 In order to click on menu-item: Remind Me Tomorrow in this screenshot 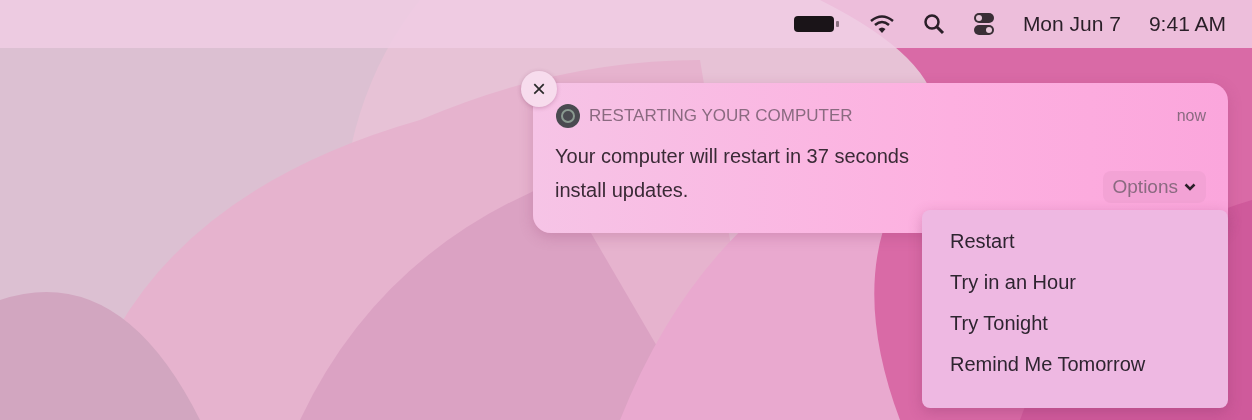, I will do `click(1075, 364)`.